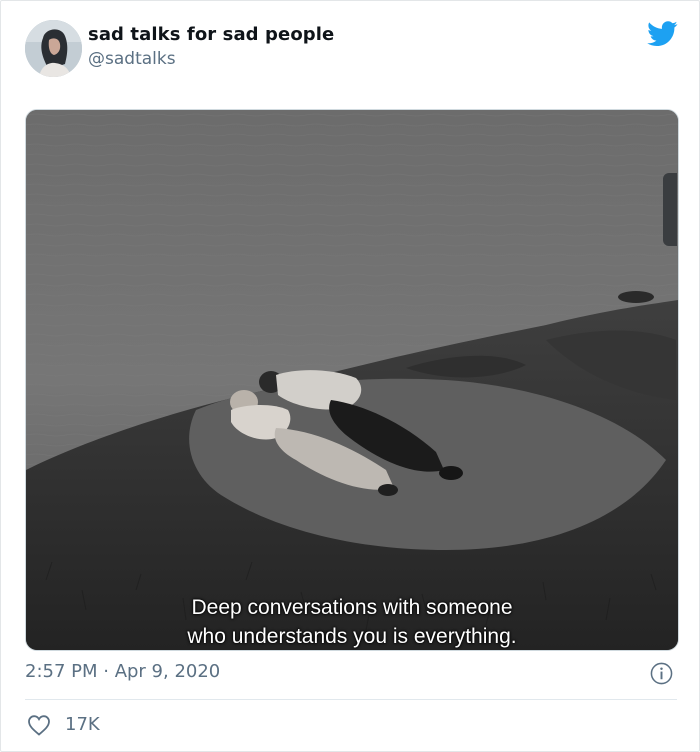 This screenshot has width=700, height=752. I want to click on author-handle: @sadtalks, so click(132, 59).